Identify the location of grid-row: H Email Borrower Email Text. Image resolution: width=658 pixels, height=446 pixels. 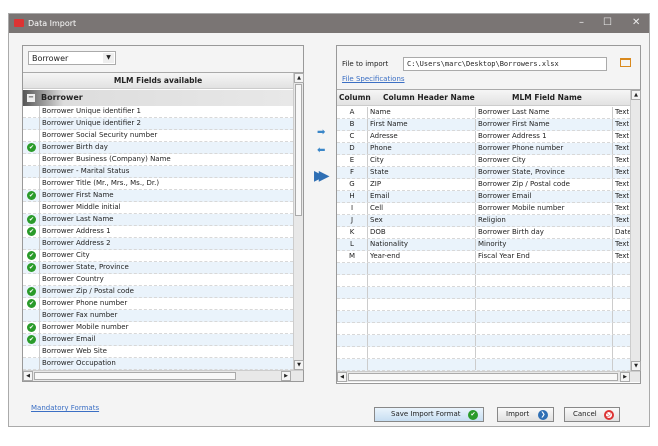
(483, 197).